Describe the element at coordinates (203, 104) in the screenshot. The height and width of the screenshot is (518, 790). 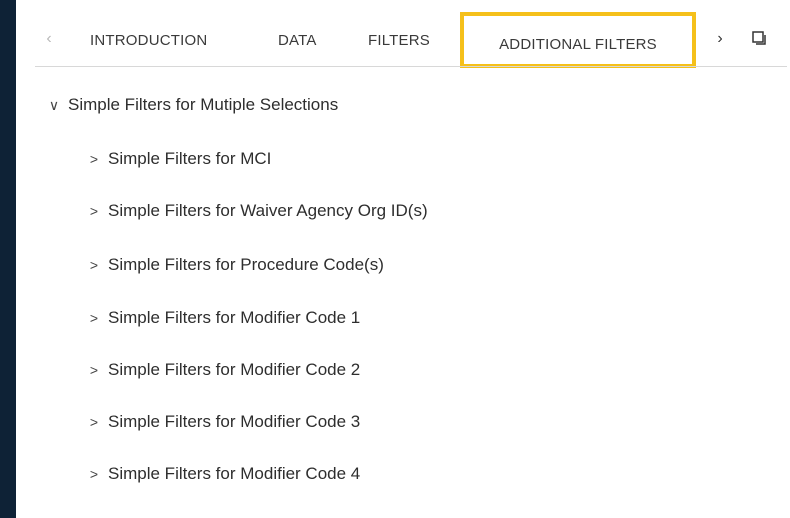
I see `tree-root-label: Simple Filters for Mutiple Selections` at that location.